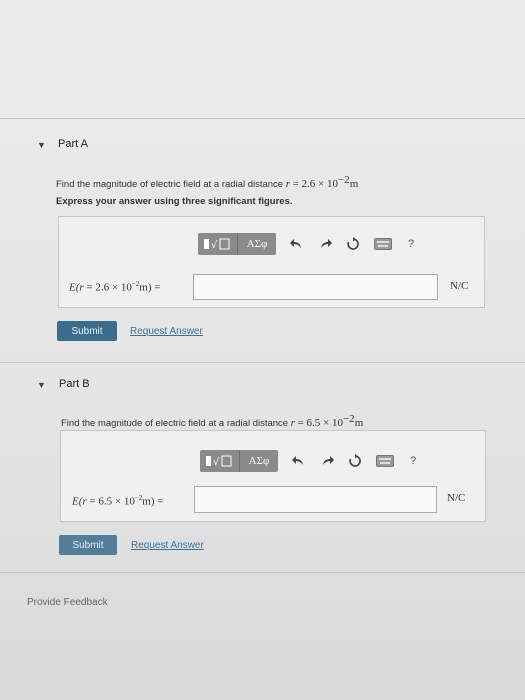  Describe the element at coordinates (459, 286) in the screenshot. I see `part-a-units: N/C` at that location.